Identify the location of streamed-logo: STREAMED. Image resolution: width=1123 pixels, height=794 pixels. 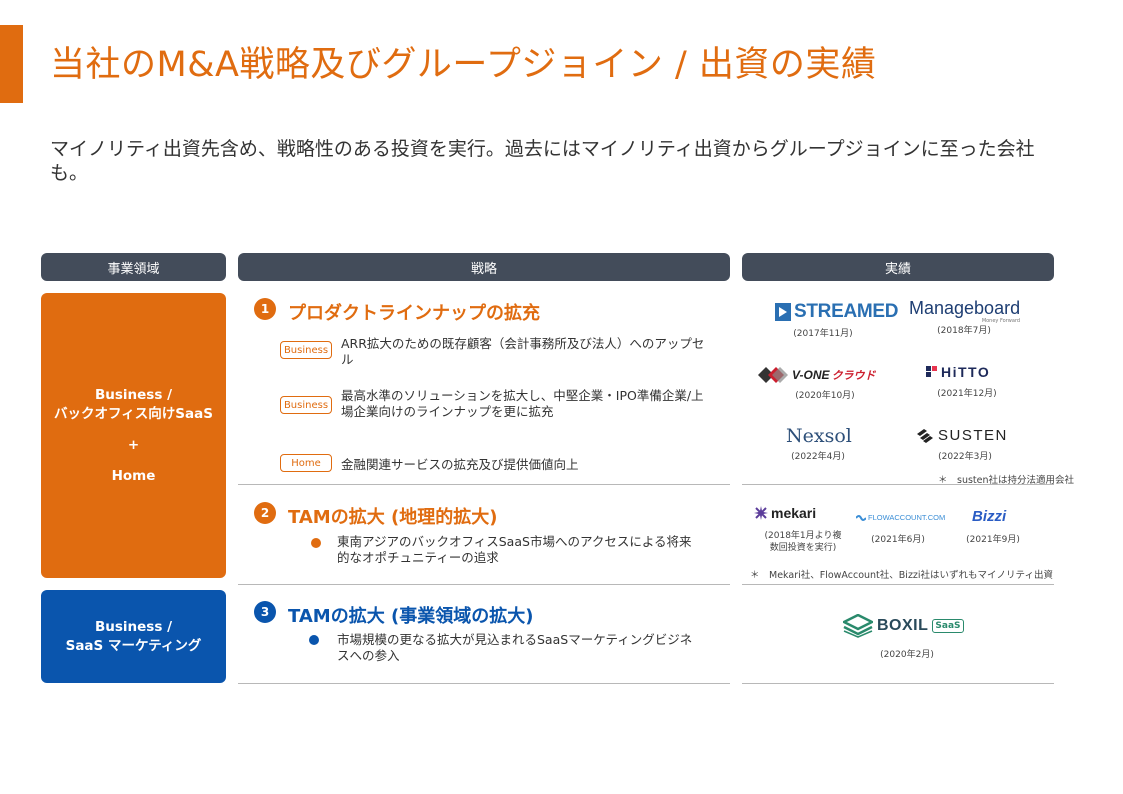
(837, 312).